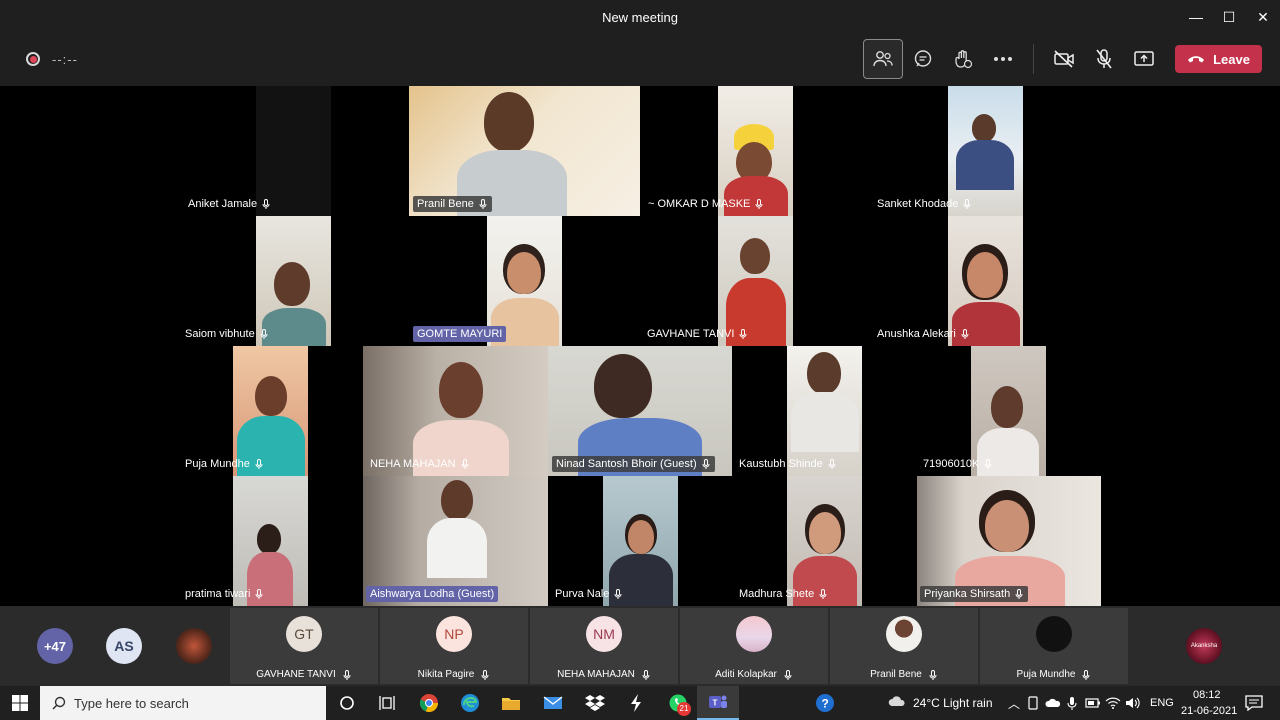  I want to click on participant-name: Nikita Pagire, so click(454, 674).